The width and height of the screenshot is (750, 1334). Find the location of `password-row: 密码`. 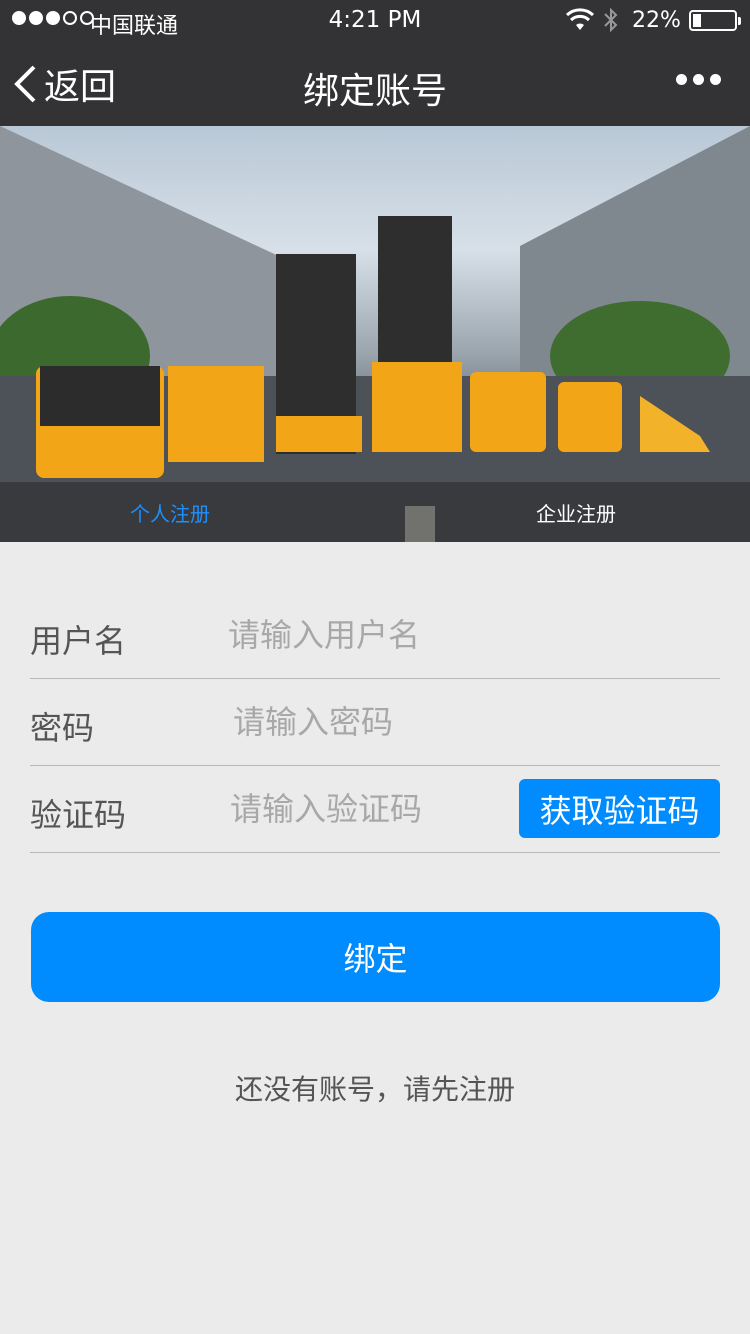

password-row: 密码 is located at coordinates (375, 722).